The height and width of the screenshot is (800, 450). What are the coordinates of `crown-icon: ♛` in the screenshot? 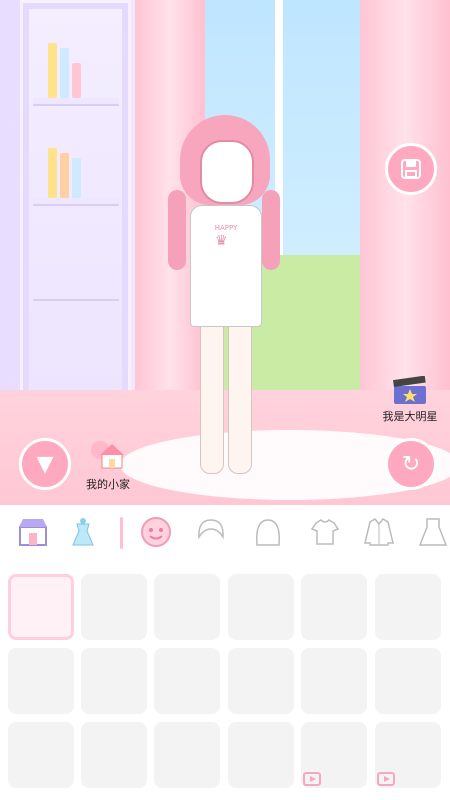 It's located at (221, 241).